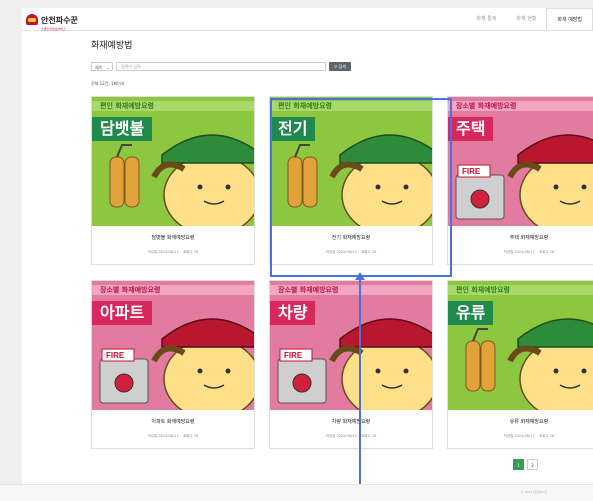 The image size is (593, 501). What do you see at coordinates (351, 429) in the screenshot?
I see `card-body: 차량 화재예방요령 작성일 2024/08/13 조회수 16` at bounding box center [351, 429].